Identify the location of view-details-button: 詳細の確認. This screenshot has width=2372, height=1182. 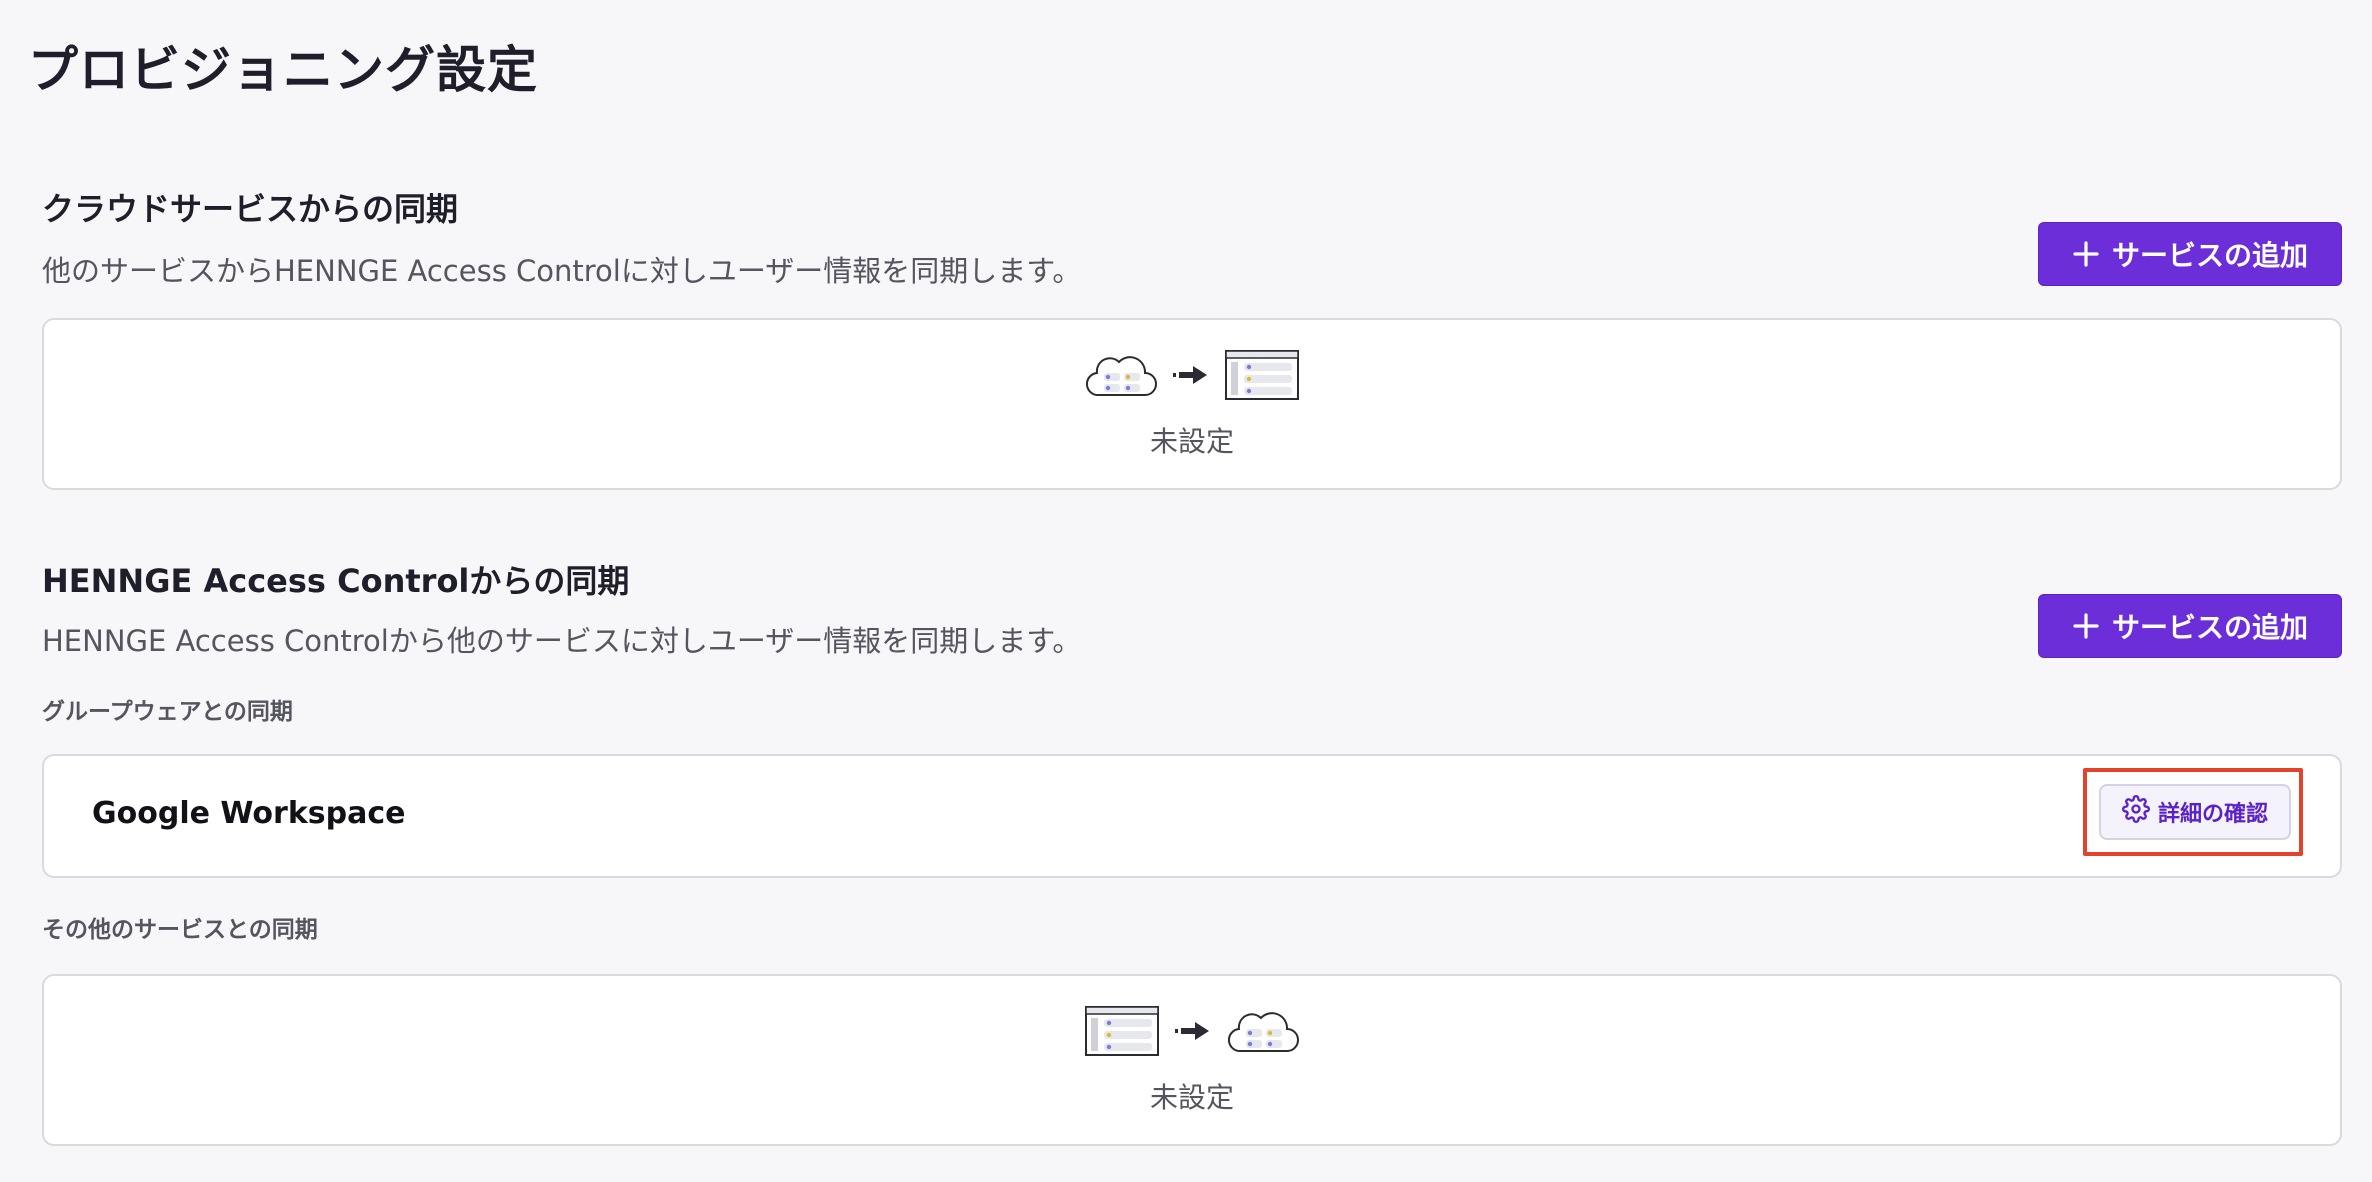
(2195, 812).